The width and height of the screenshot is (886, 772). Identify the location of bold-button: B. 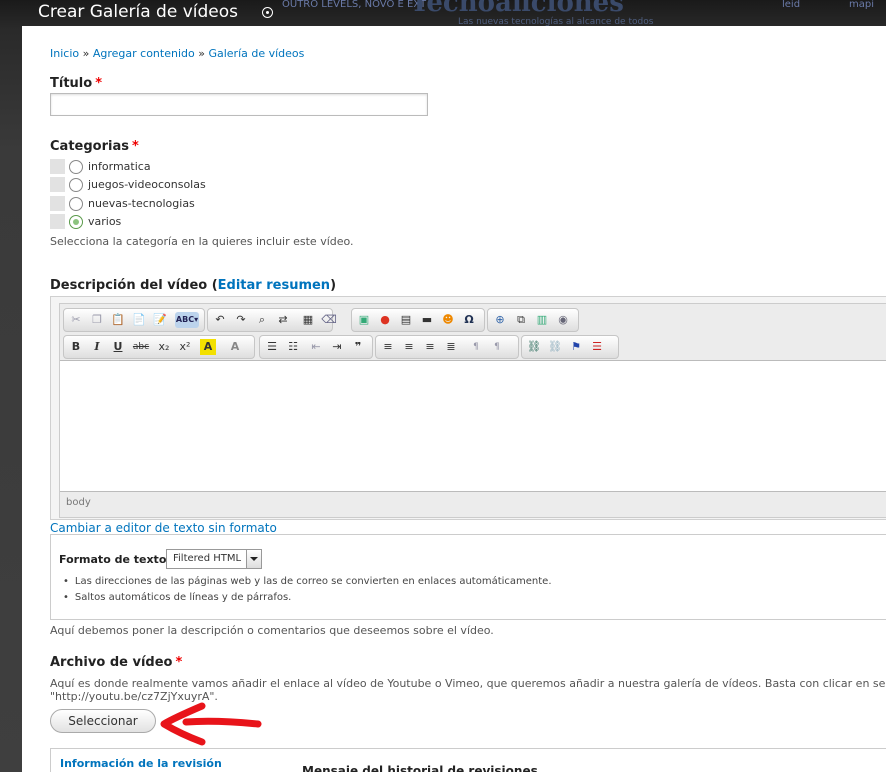
(76, 347).